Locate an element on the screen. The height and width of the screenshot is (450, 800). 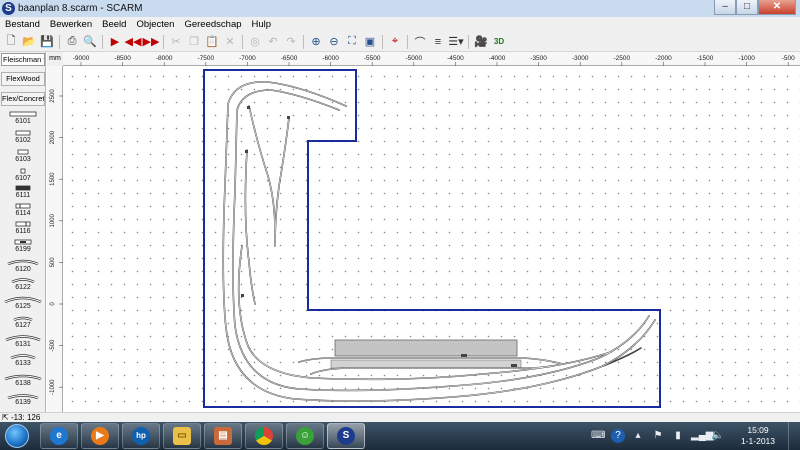
piece-6199: 6199 is located at coordinates (22, 247).